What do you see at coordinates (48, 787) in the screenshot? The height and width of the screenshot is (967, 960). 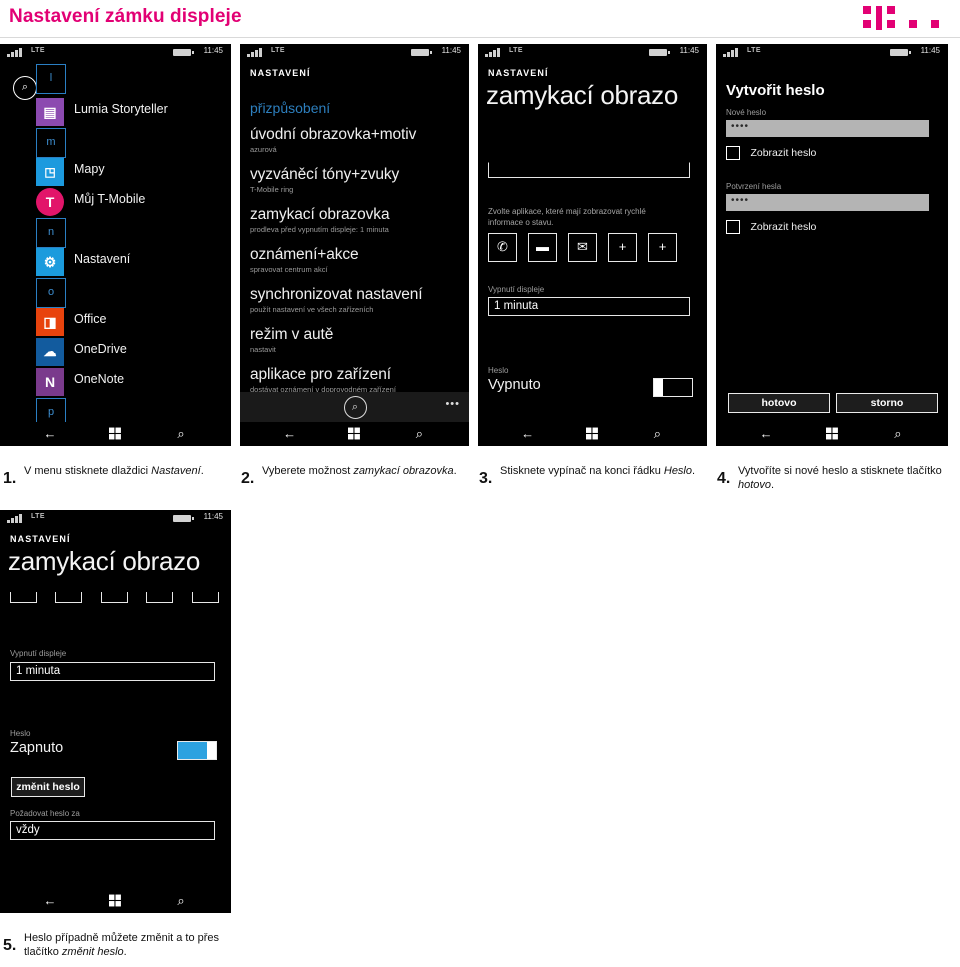 I see `change-password-button: změnit heslo` at bounding box center [48, 787].